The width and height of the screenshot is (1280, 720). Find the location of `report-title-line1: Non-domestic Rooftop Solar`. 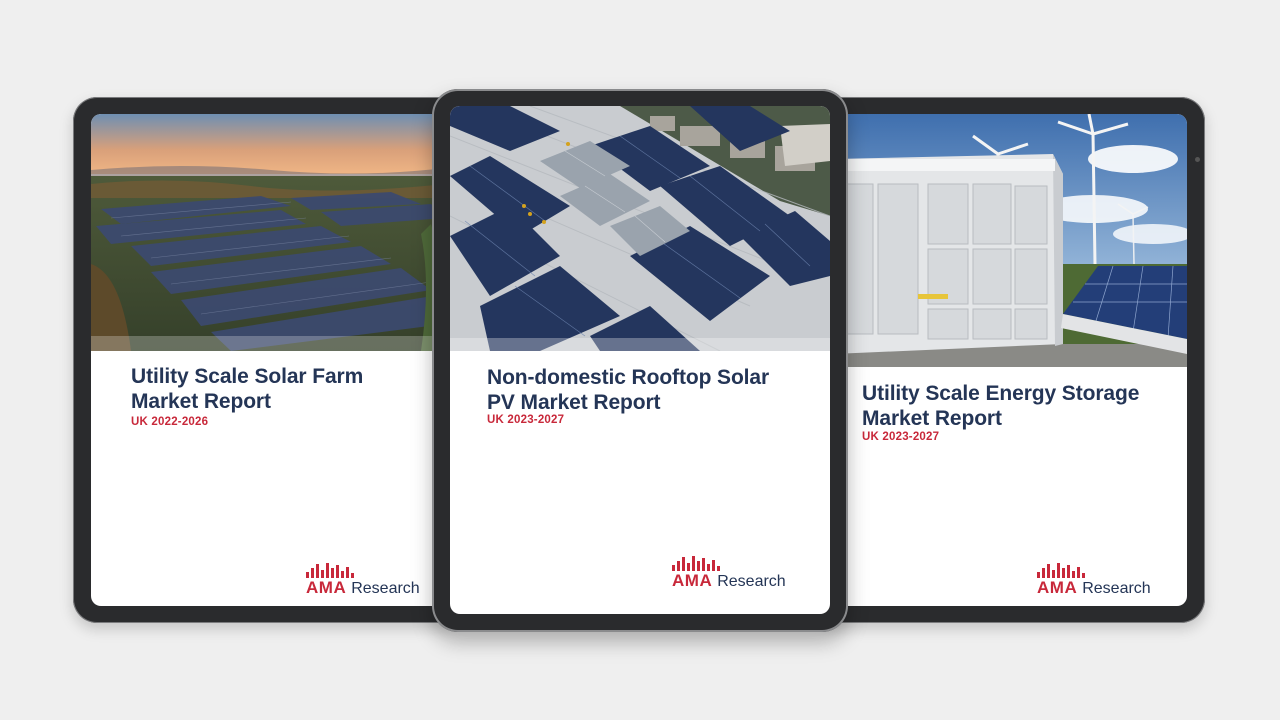

report-title-line1: Non-domestic Rooftop Solar is located at coordinates (628, 377).